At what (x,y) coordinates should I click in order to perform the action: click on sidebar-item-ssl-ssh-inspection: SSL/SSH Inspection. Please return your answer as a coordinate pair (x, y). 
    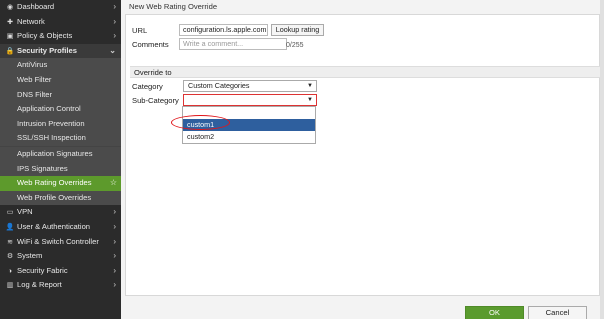
    Looking at the image, I should click on (60, 138).